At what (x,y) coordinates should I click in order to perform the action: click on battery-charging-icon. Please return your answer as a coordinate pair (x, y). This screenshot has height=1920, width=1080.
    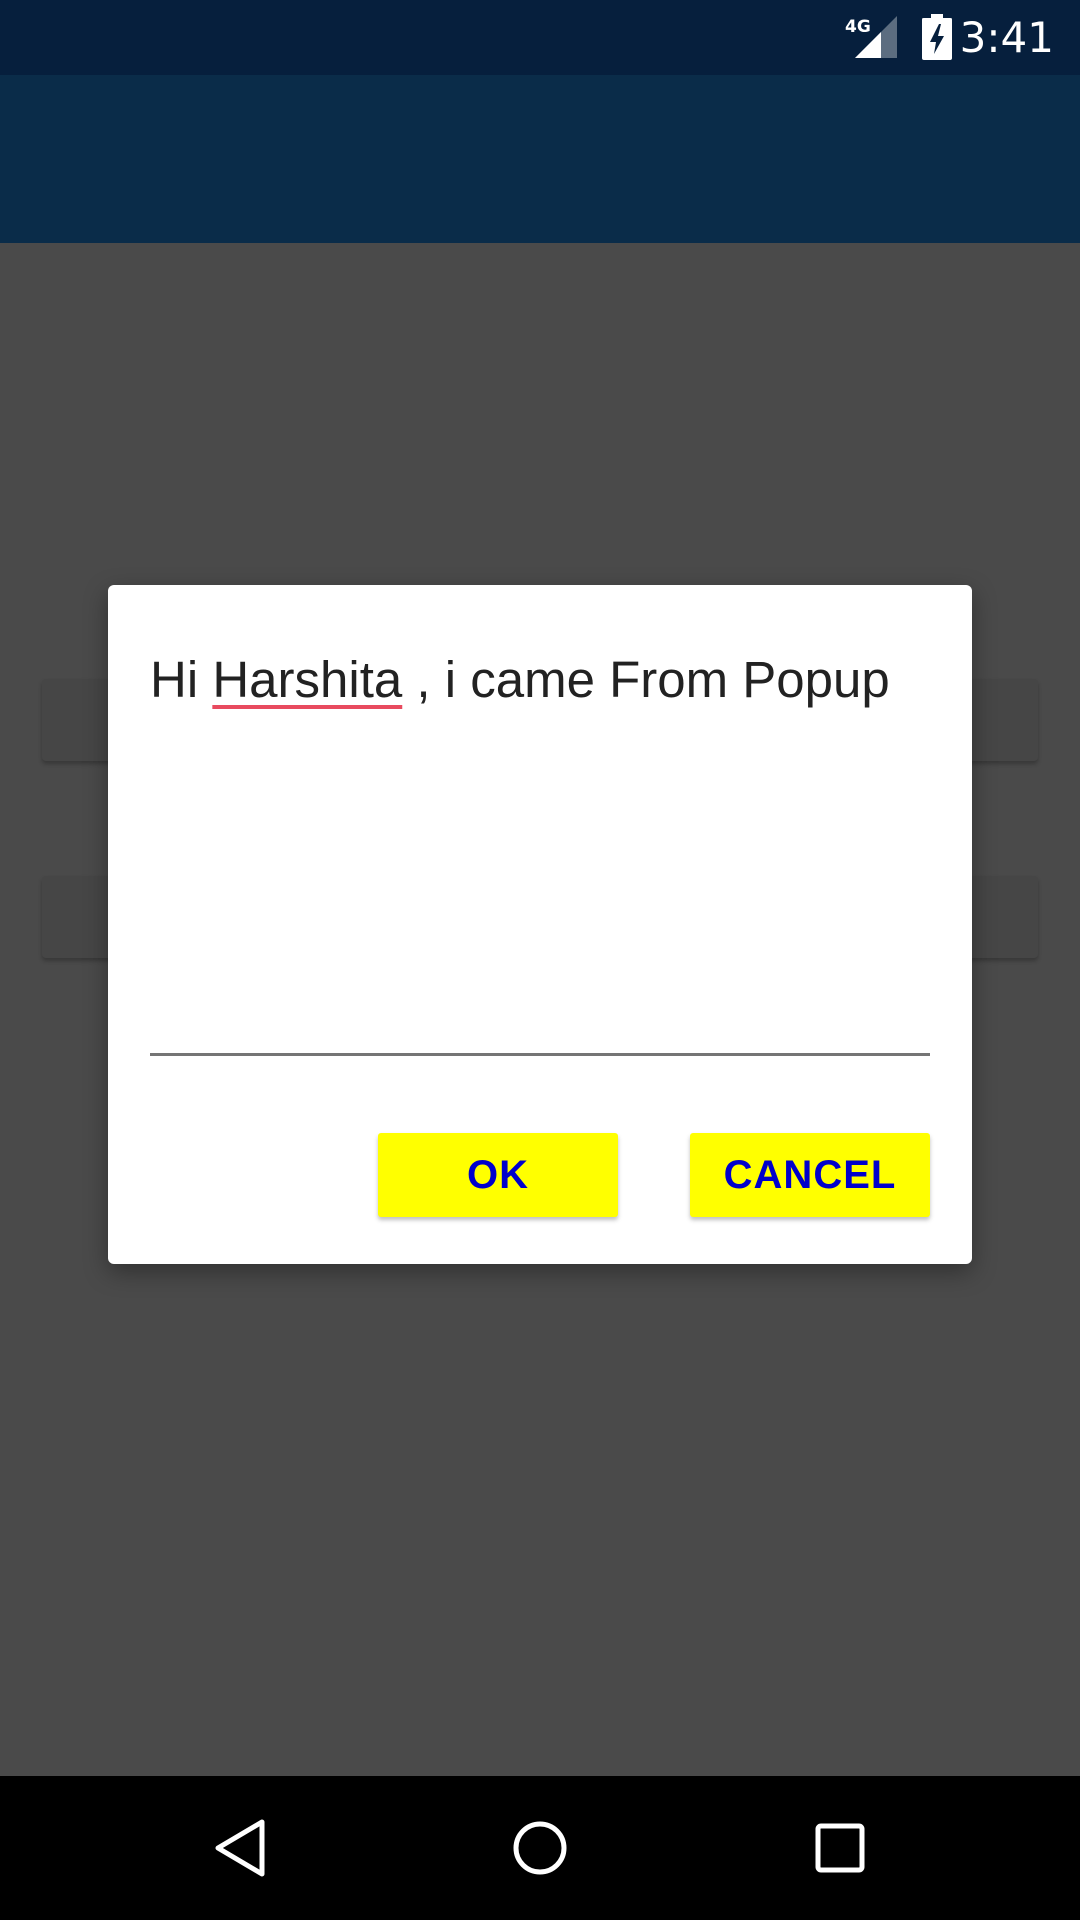
    Looking at the image, I should click on (937, 37).